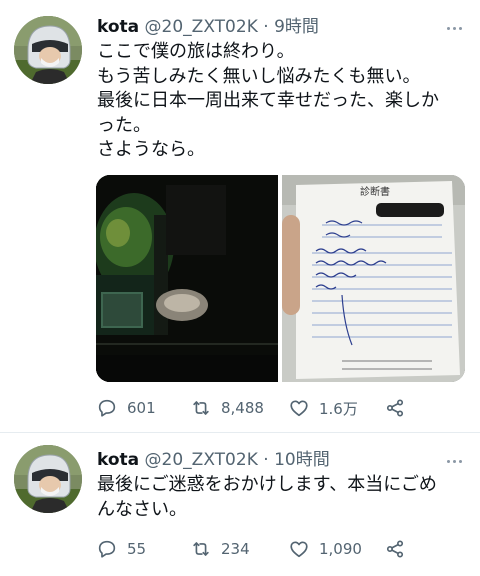 This screenshot has width=480, height=576. I want to click on like-count: 1.6万, so click(338, 408).